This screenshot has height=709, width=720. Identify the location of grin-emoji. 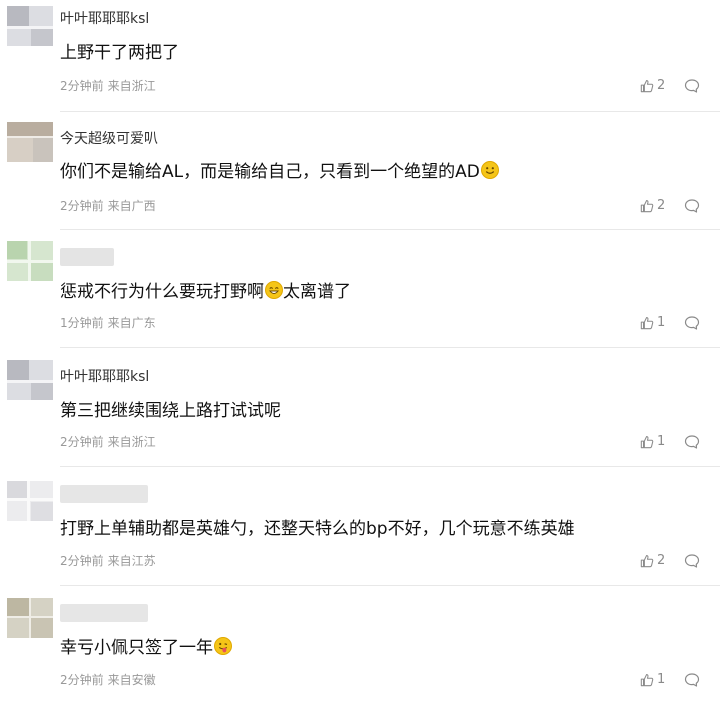
(274, 290).